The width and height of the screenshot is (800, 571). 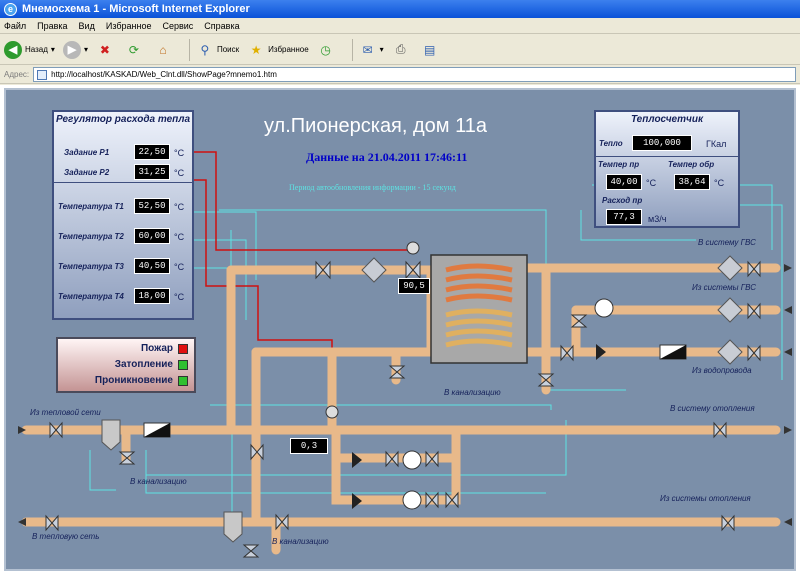 I want to click on temp-t2-value: 60,00, so click(x=152, y=236).